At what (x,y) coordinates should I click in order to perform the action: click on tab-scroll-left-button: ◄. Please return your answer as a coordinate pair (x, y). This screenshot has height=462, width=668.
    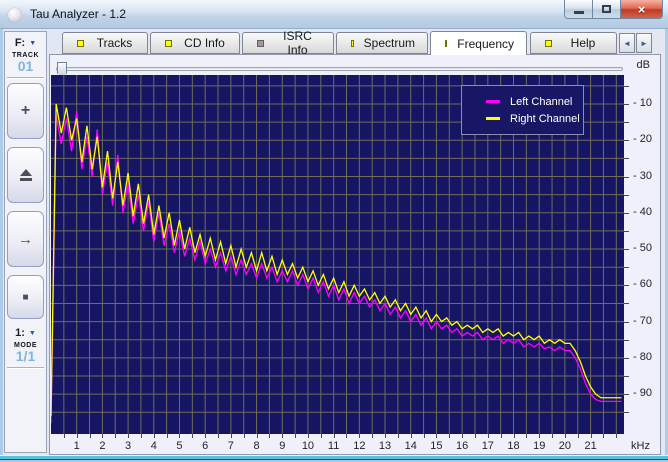
    Looking at the image, I should click on (627, 43).